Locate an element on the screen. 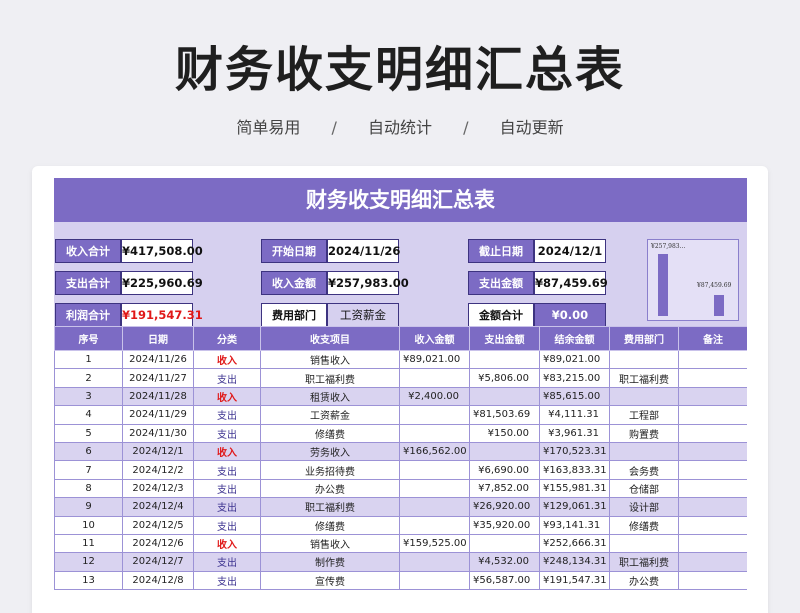  table-cell: 10 is located at coordinates (88, 525).